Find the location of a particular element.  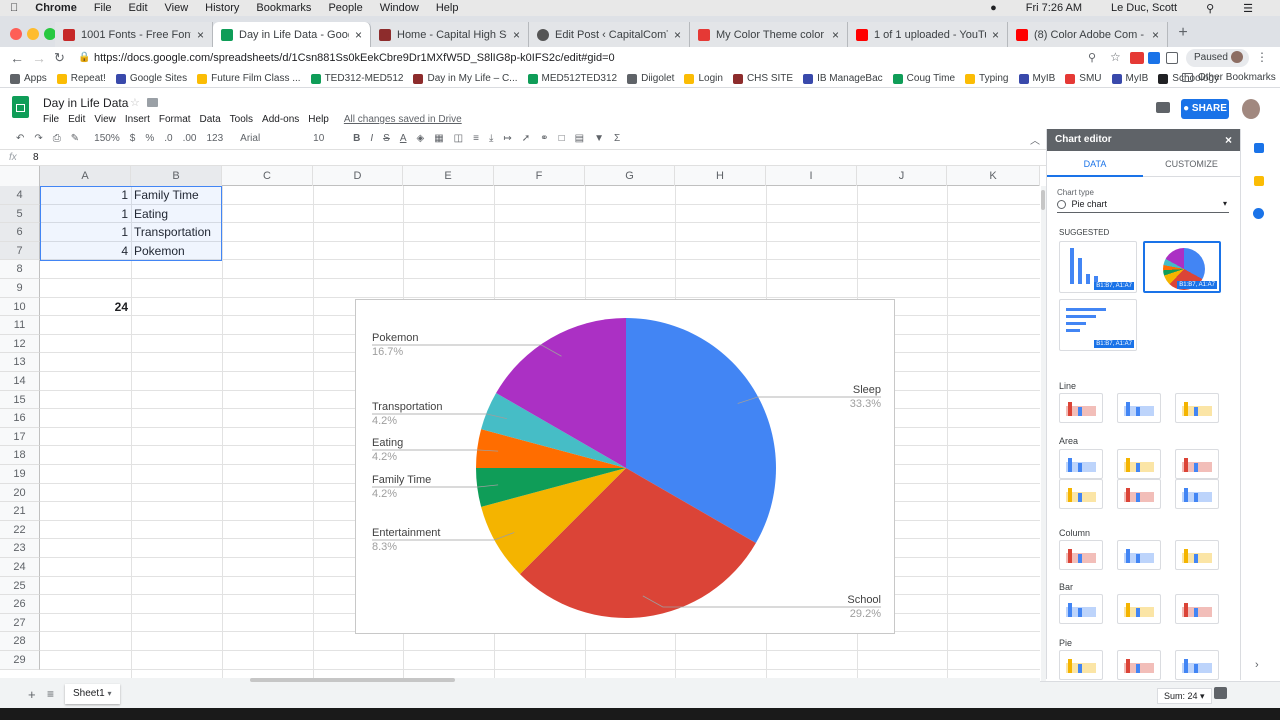

column-header-j: J is located at coordinates (902, 176).